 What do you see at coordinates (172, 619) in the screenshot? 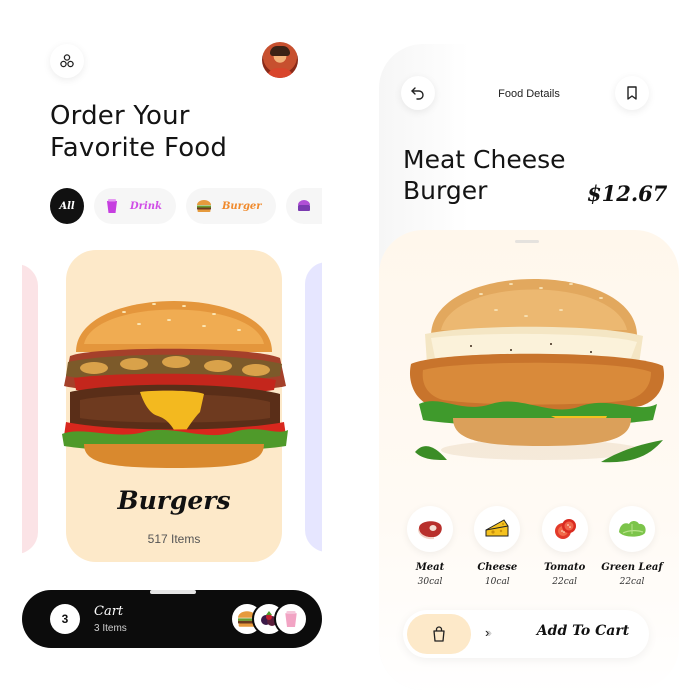
I see `cart-bar: 3 Cart 3 Items` at bounding box center [172, 619].